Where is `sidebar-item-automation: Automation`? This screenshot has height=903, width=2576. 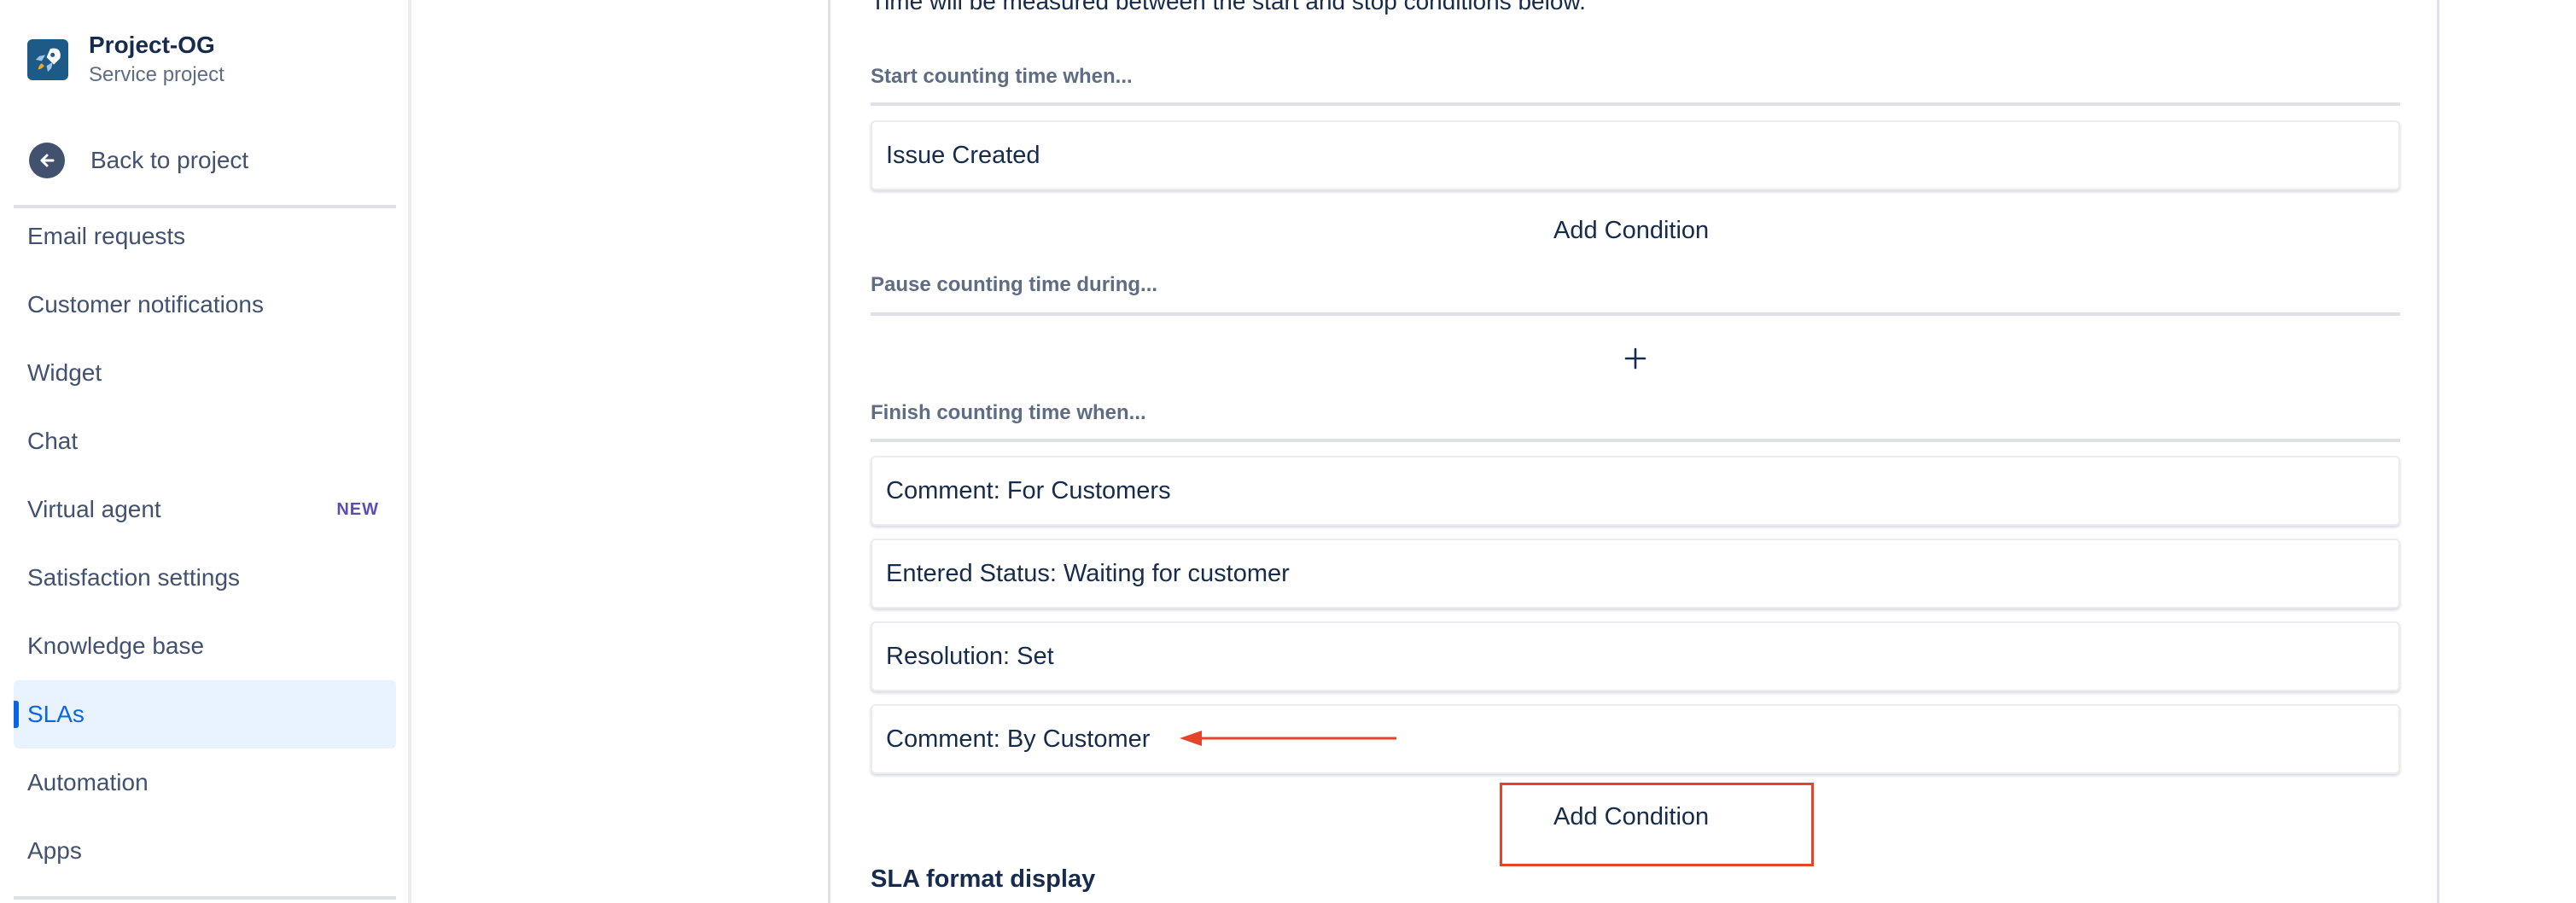
sidebar-item-automation: Automation is located at coordinates (205, 783).